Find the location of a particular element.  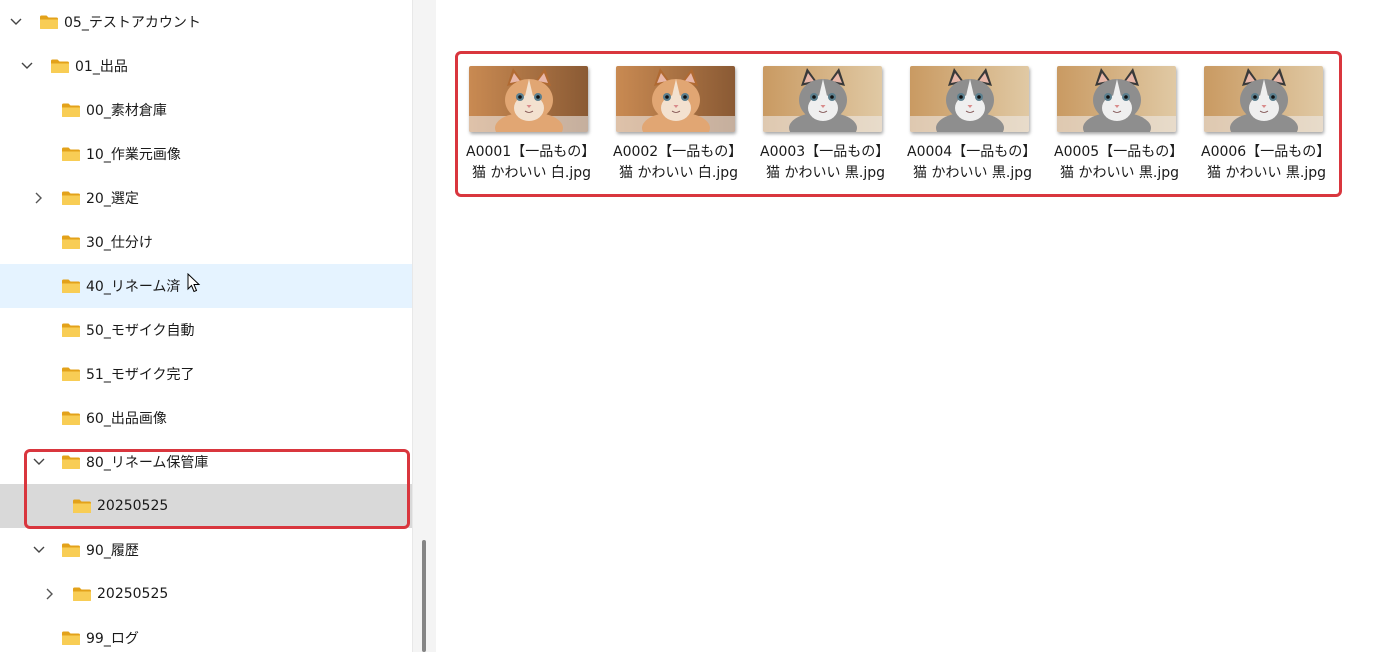

tree-item-80-rename-archive: 80_リネーム保管庫 is located at coordinates (206, 462).